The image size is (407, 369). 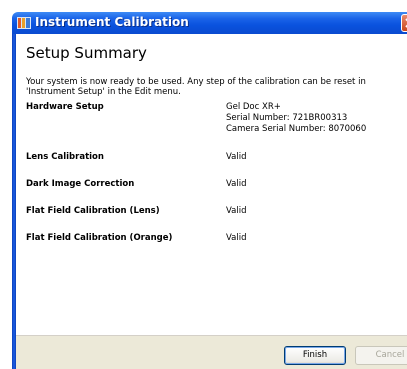 What do you see at coordinates (236, 238) in the screenshot?
I see `row-value-flat-field-orange: Valid` at bounding box center [236, 238].